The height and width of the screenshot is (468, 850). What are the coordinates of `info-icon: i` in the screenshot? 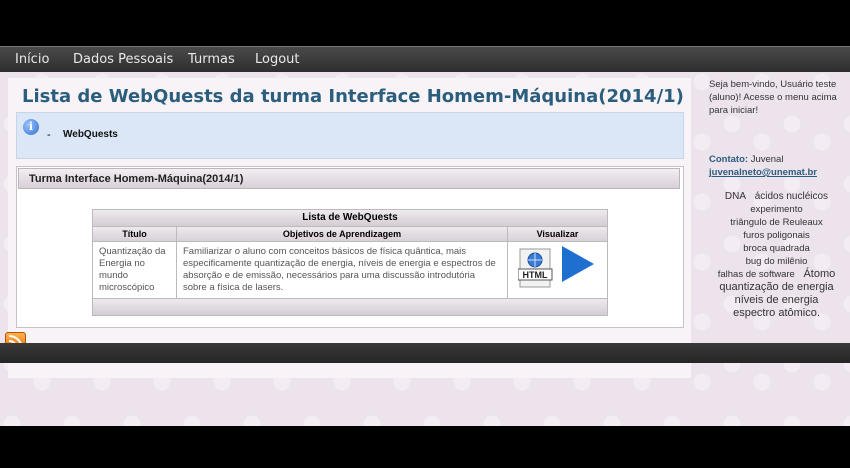 It's located at (31, 127).